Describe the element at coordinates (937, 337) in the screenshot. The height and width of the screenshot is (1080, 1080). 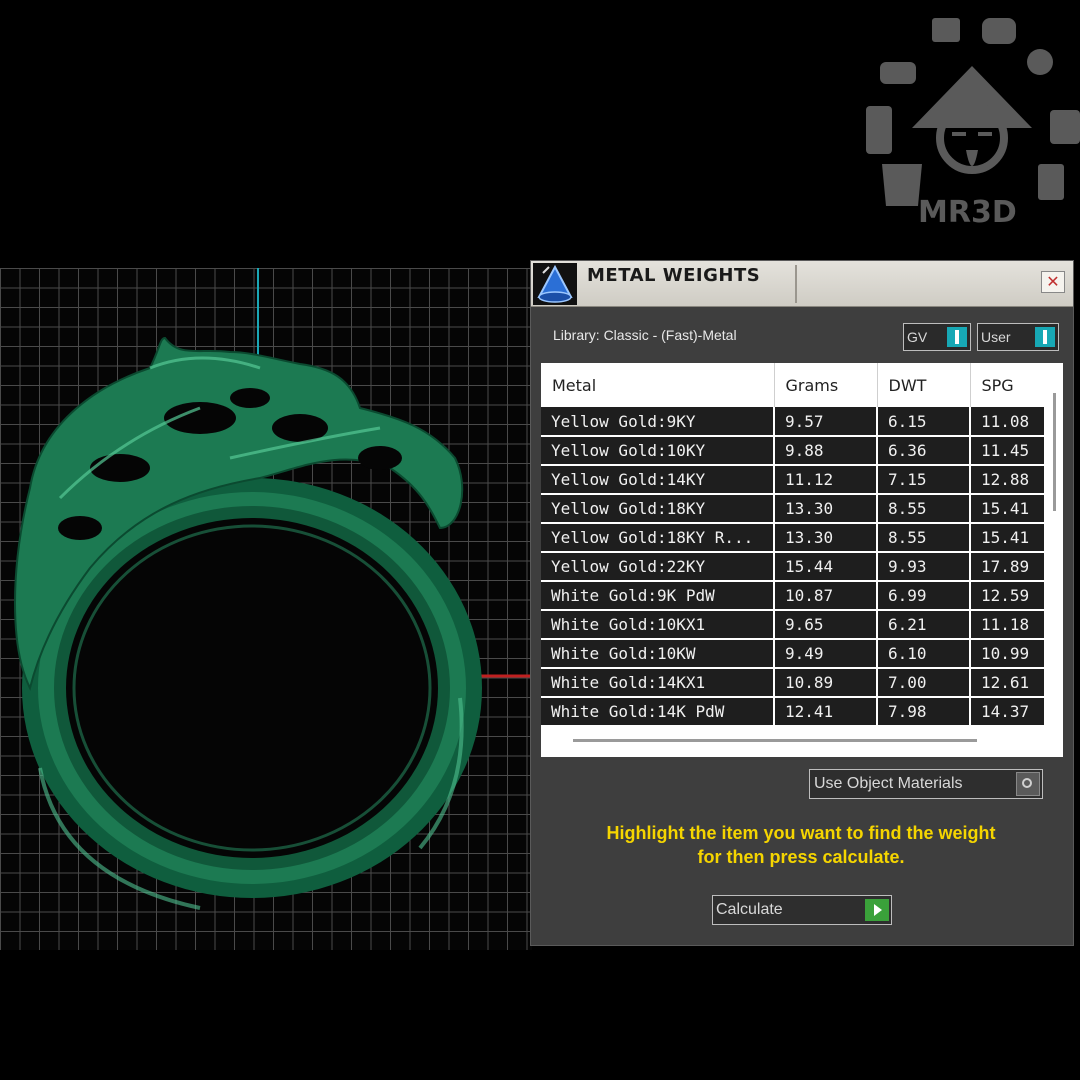
I see `gv-toggle: GV` at that location.